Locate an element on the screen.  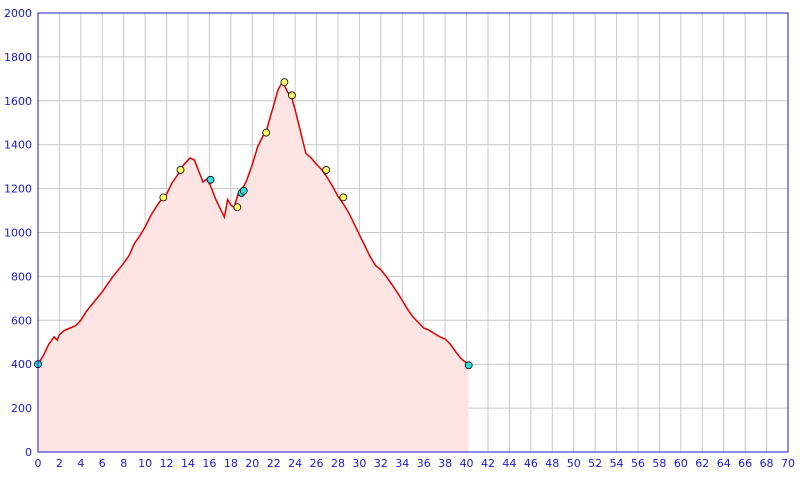
y-tick-label: 400 is located at coordinates (21, 364).